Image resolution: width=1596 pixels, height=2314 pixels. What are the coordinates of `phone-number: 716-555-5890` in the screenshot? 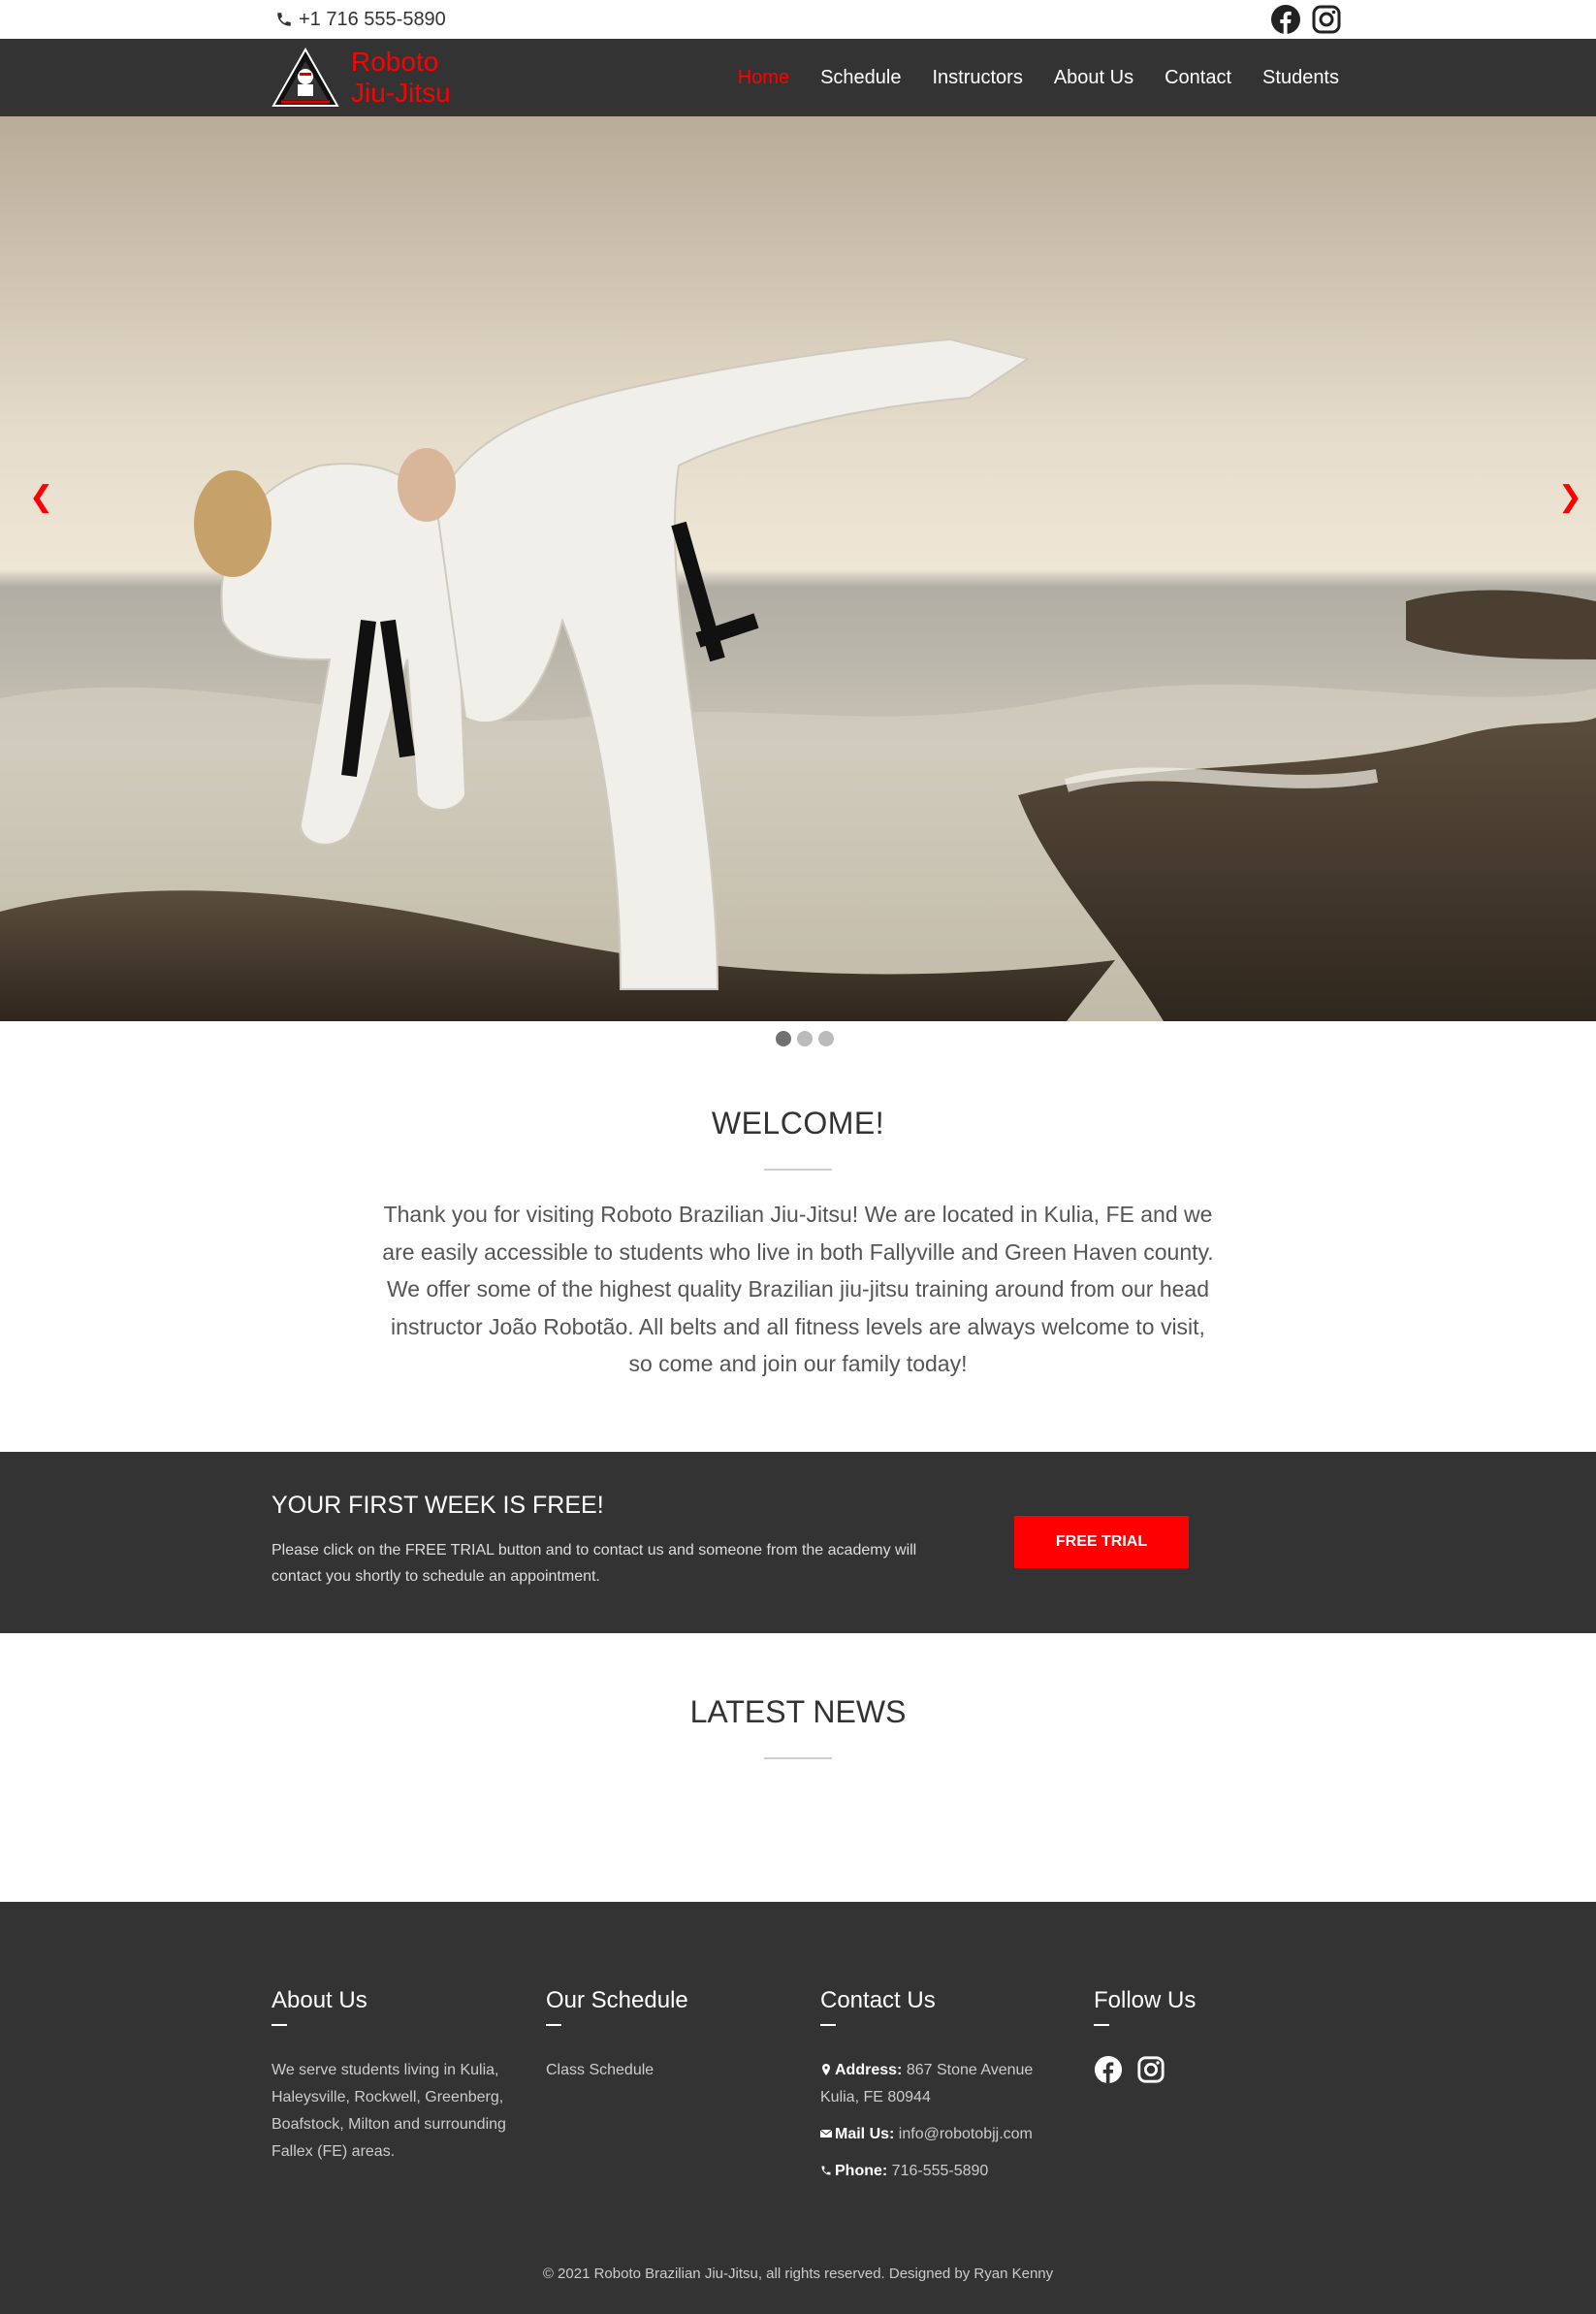 It's located at (940, 2171).